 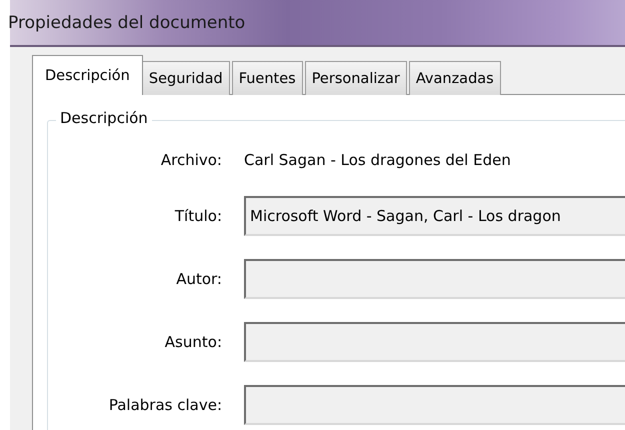 What do you see at coordinates (454, 78) in the screenshot?
I see `tab: Avanzadas` at bounding box center [454, 78].